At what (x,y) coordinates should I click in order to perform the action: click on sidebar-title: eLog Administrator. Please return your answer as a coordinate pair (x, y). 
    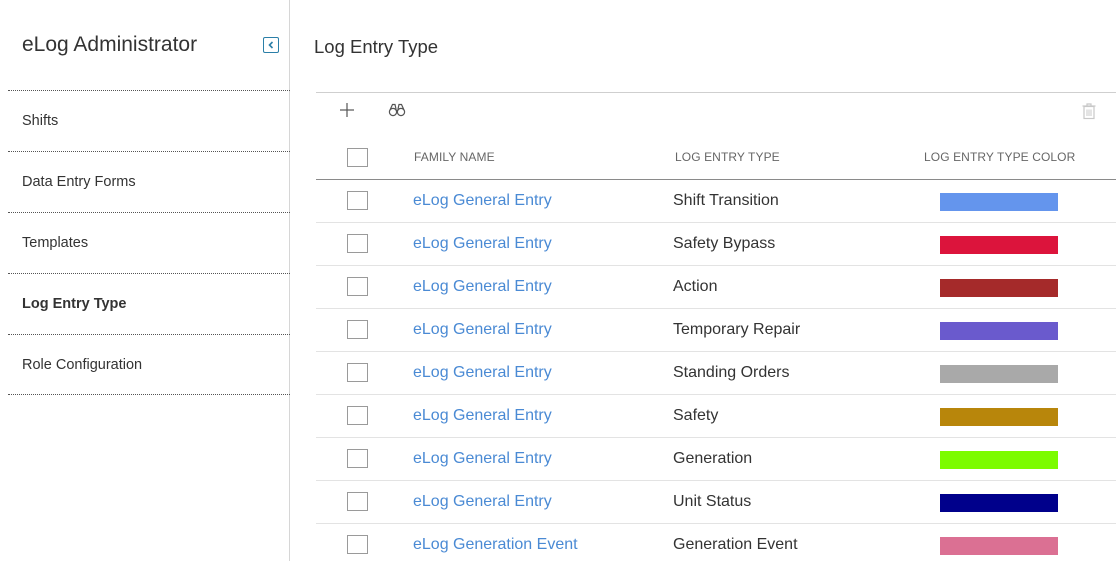
    Looking at the image, I should click on (110, 44).